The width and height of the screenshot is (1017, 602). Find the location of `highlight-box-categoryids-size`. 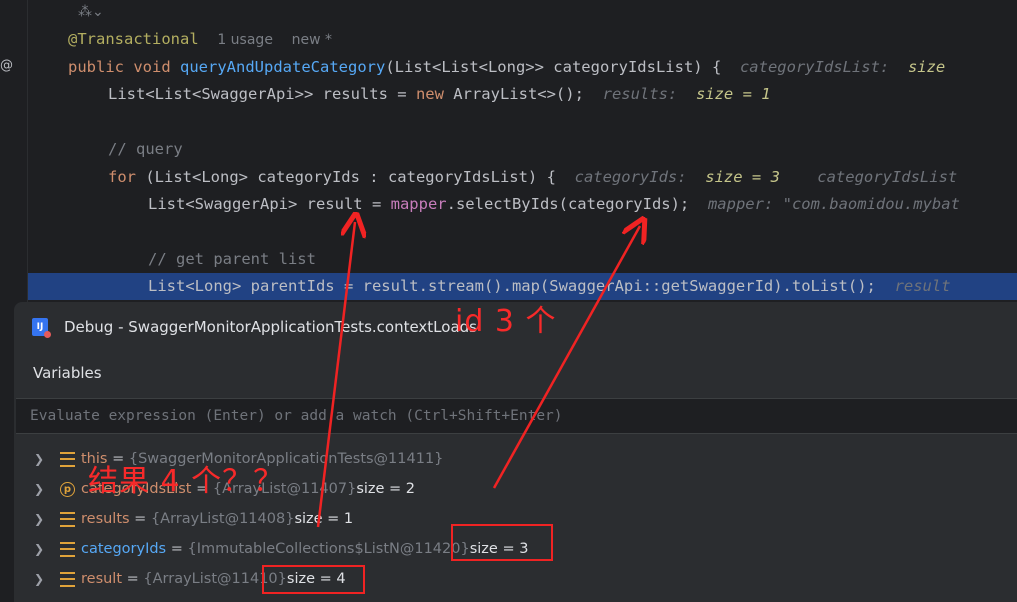

highlight-box-categoryids-size is located at coordinates (502, 542).